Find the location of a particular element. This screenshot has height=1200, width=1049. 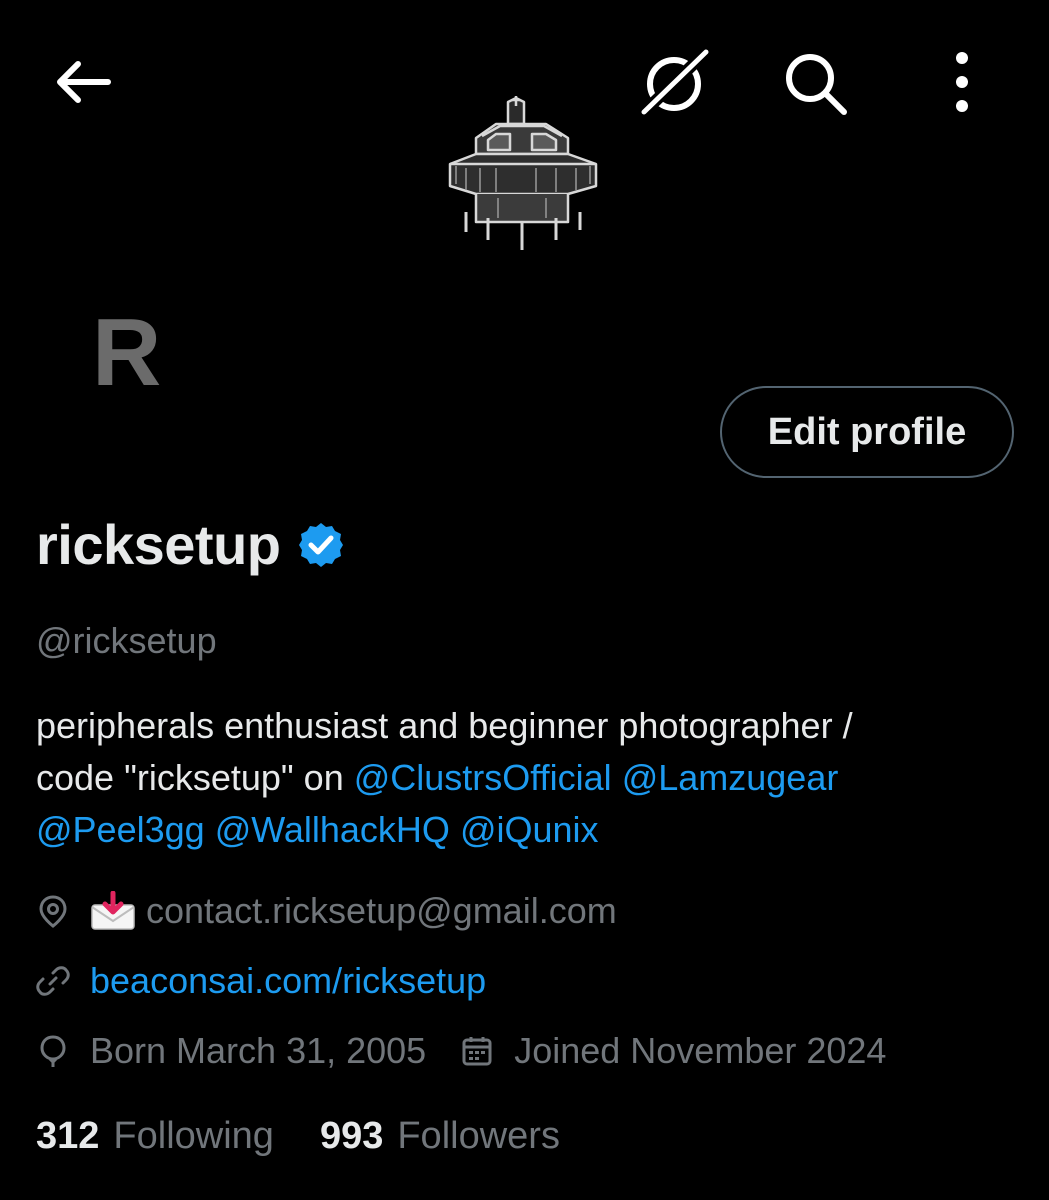

avatar-letter: R is located at coordinates (126, 352).